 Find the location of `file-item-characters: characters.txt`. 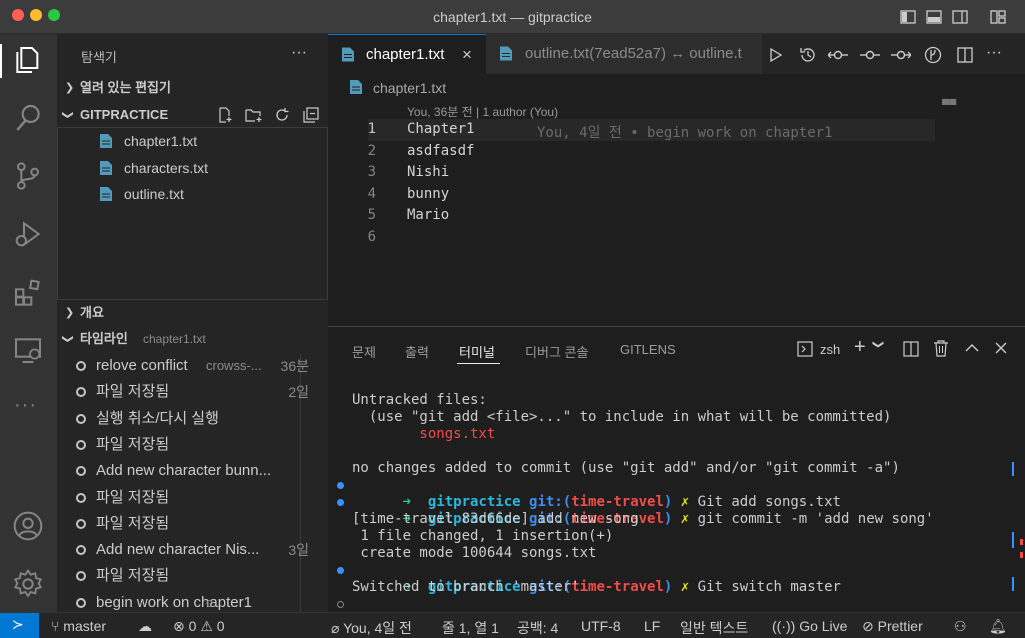

file-item-characters: characters.txt is located at coordinates (193, 168).